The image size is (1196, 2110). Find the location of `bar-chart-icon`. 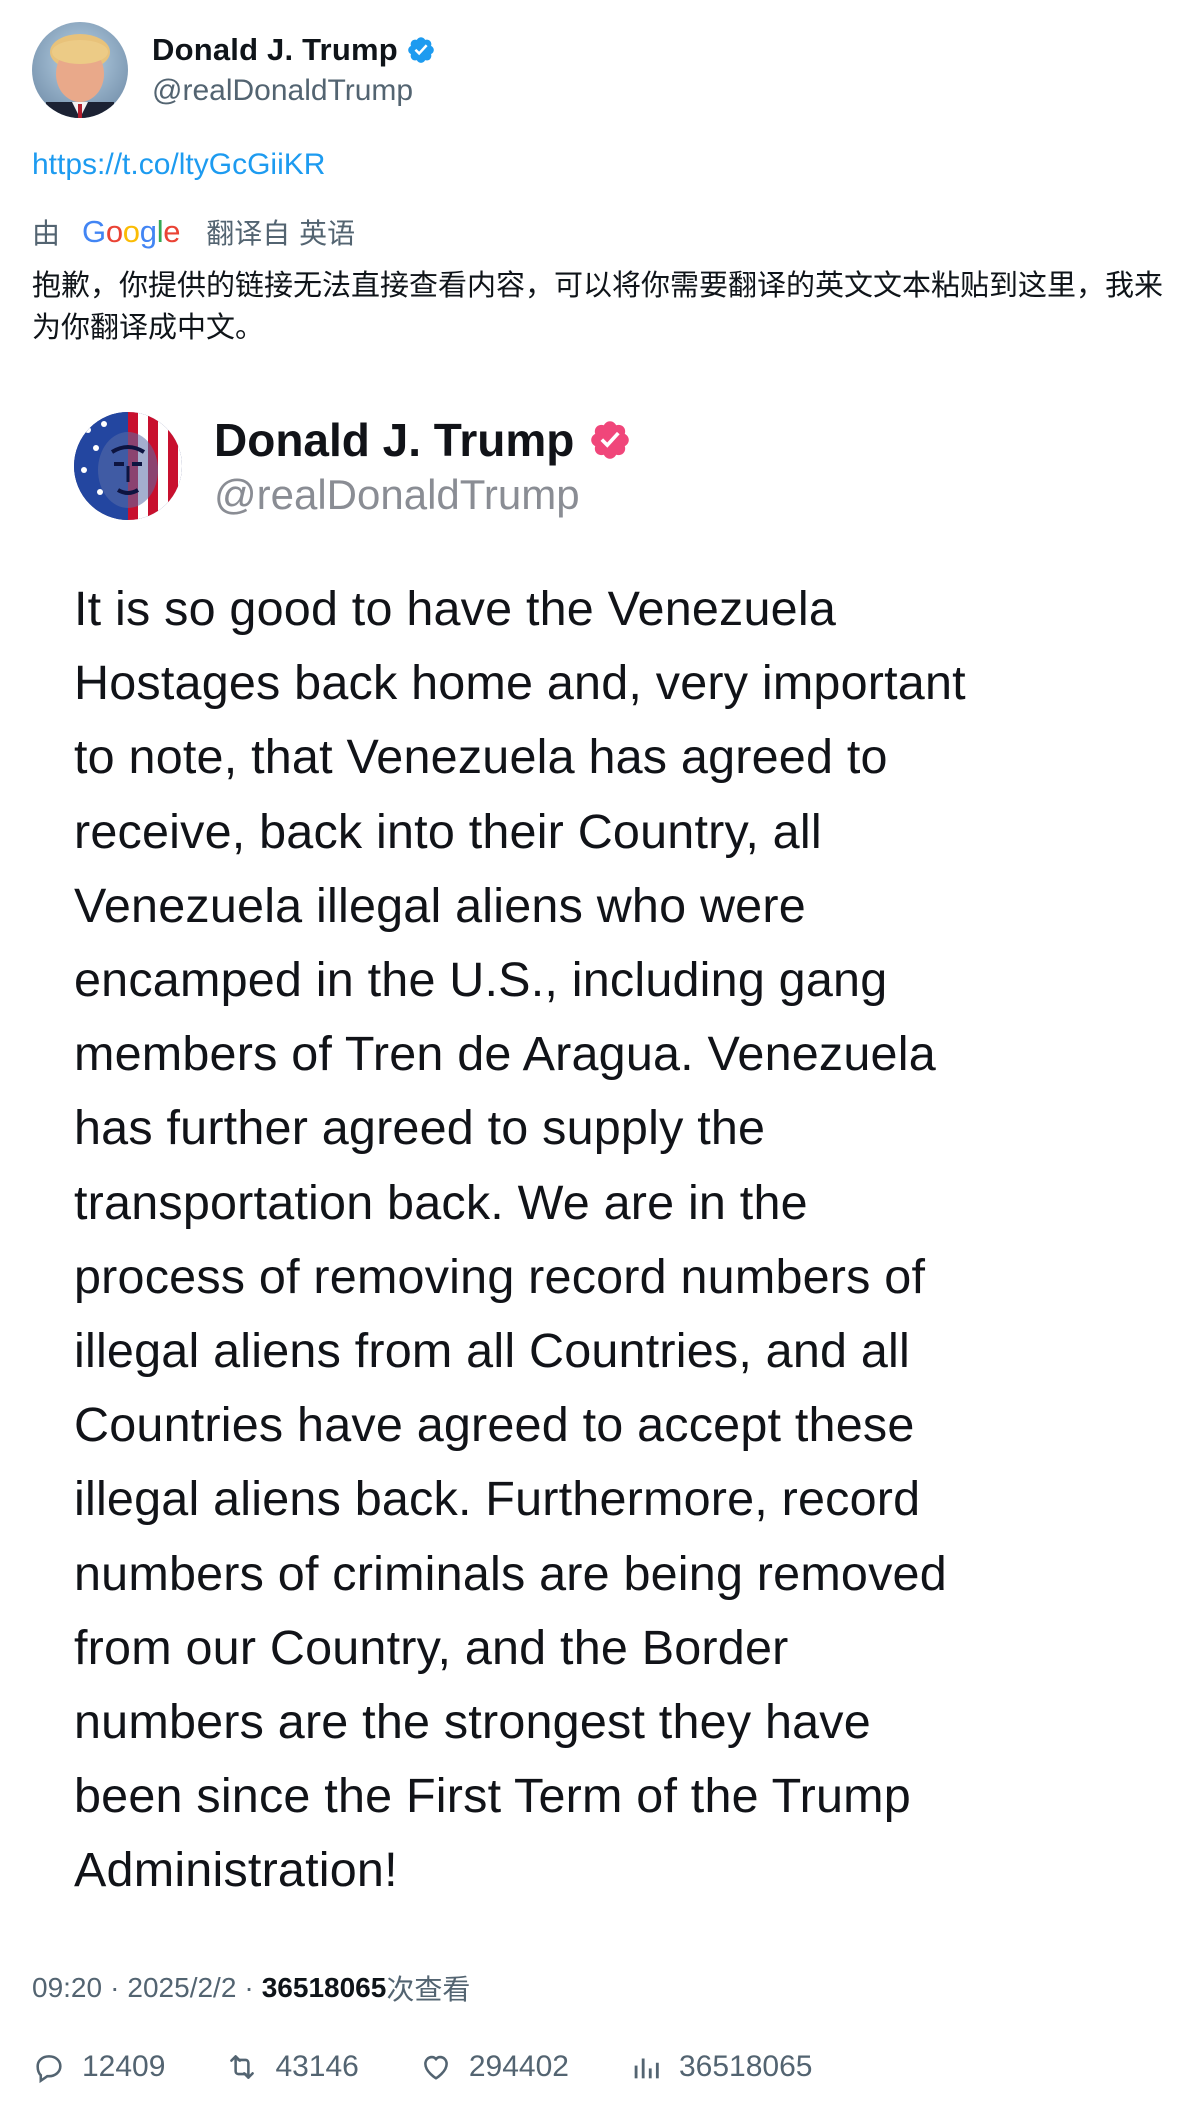

bar-chart-icon is located at coordinates (646, 2068).